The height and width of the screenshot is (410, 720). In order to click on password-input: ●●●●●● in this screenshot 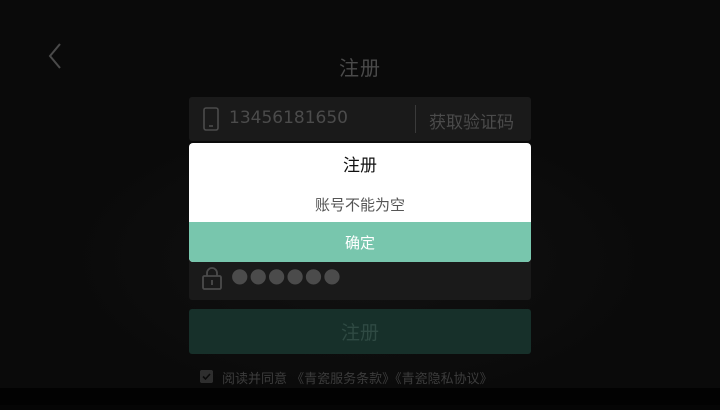, I will do `click(286, 275)`.